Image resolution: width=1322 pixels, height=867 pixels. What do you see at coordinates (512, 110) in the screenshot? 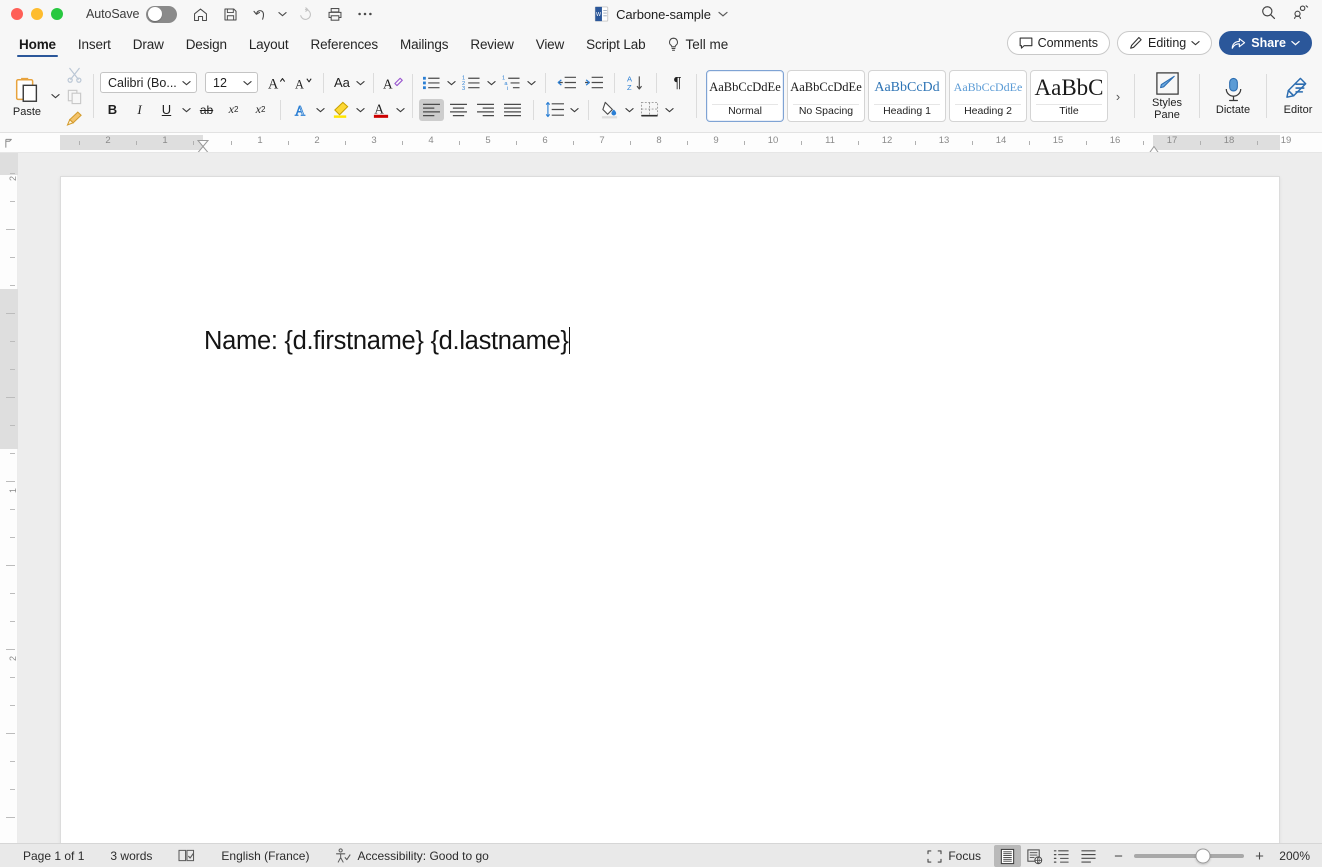
I see `justify-button` at bounding box center [512, 110].